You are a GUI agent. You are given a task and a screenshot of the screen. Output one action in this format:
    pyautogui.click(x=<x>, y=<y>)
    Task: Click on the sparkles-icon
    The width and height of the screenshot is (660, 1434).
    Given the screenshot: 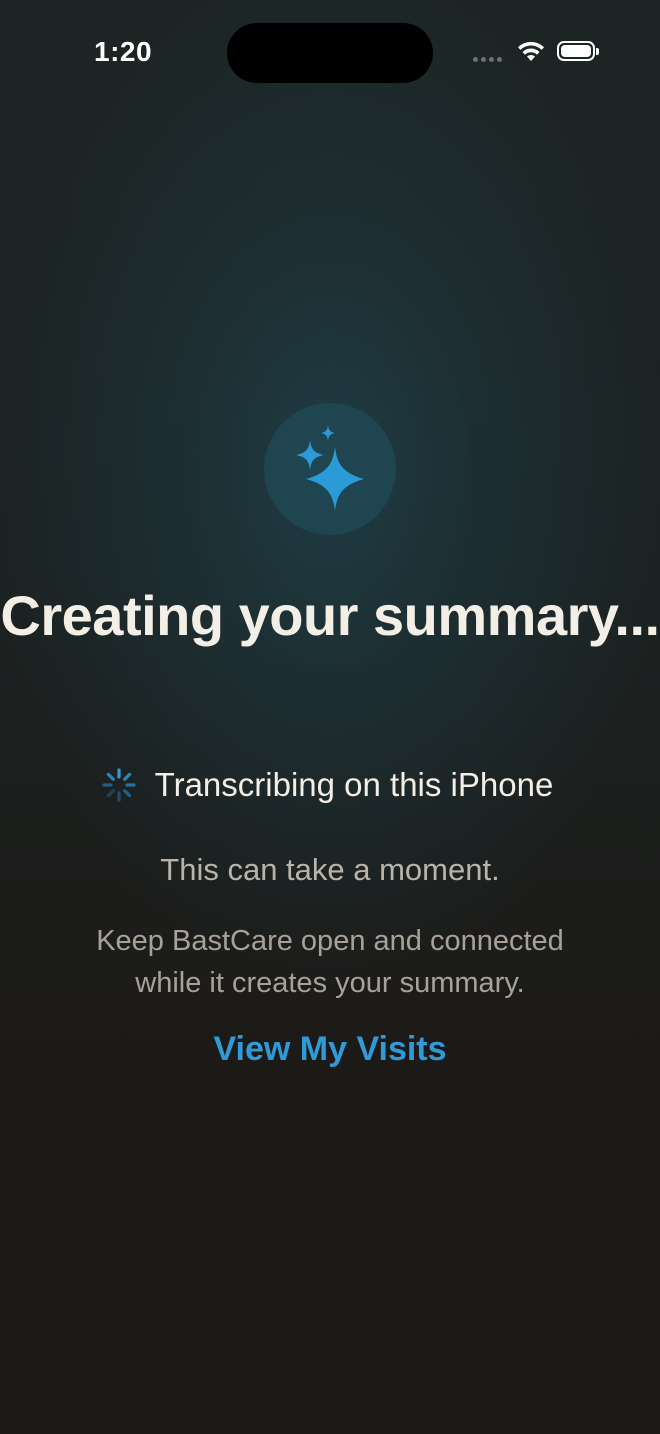 What is the action you would take?
    pyautogui.click(x=330, y=468)
    